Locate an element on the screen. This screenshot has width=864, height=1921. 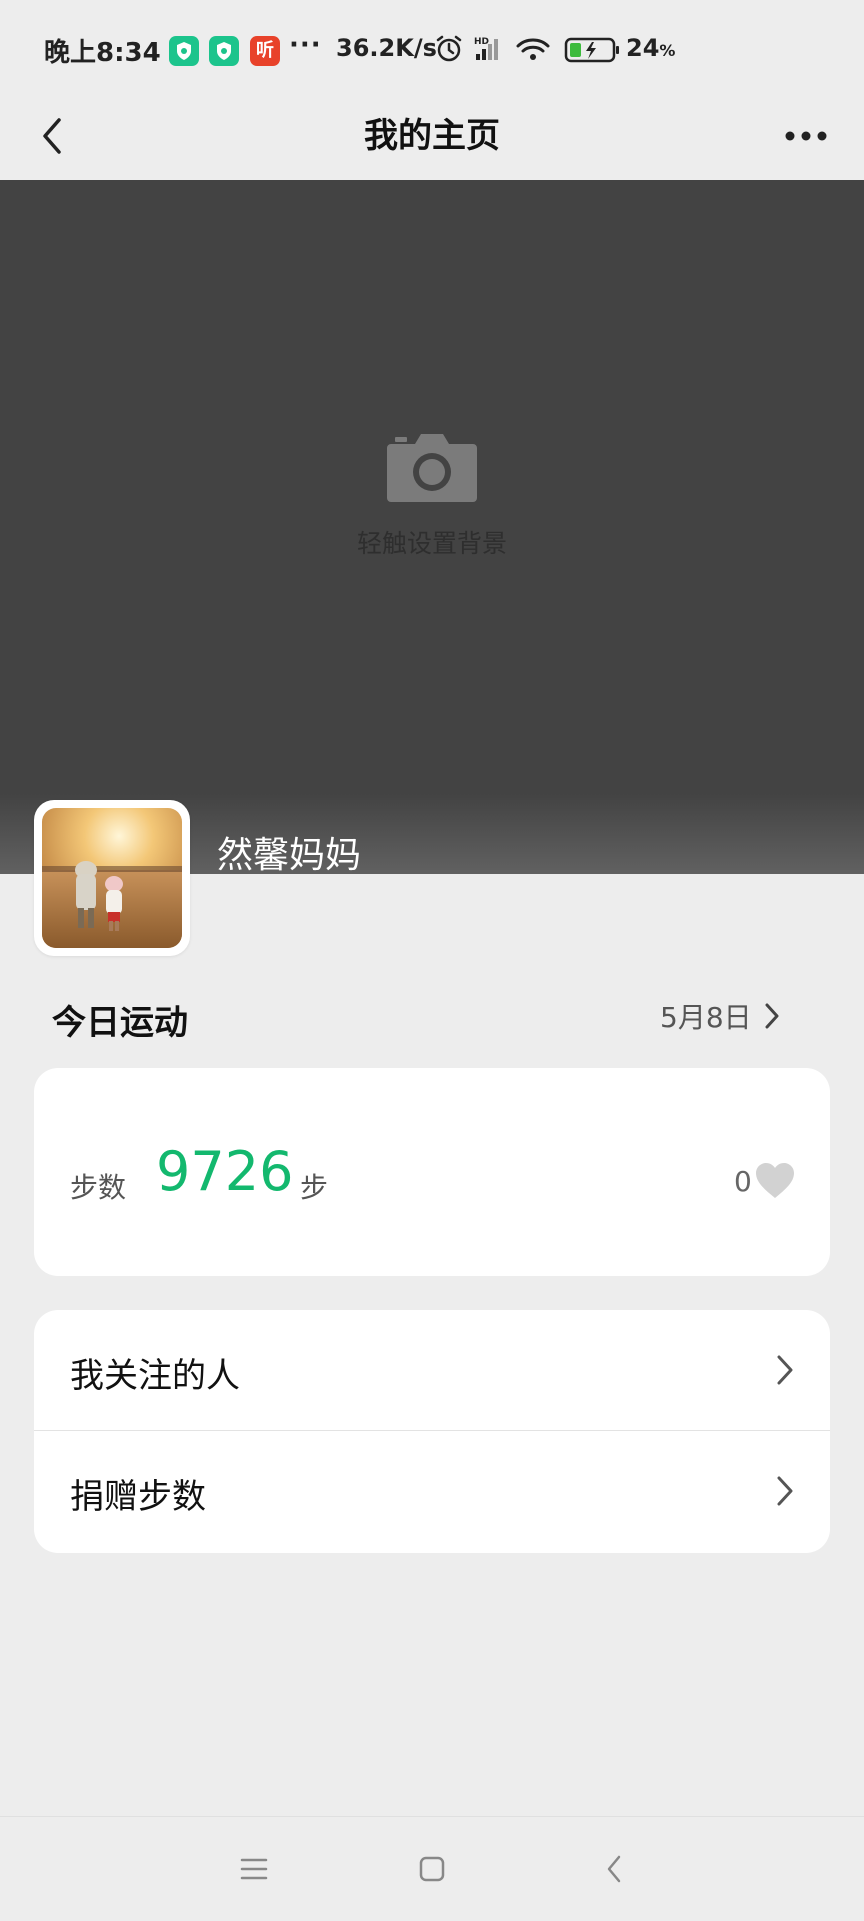
system-nav-bar is located at coordinates (432, 1868).